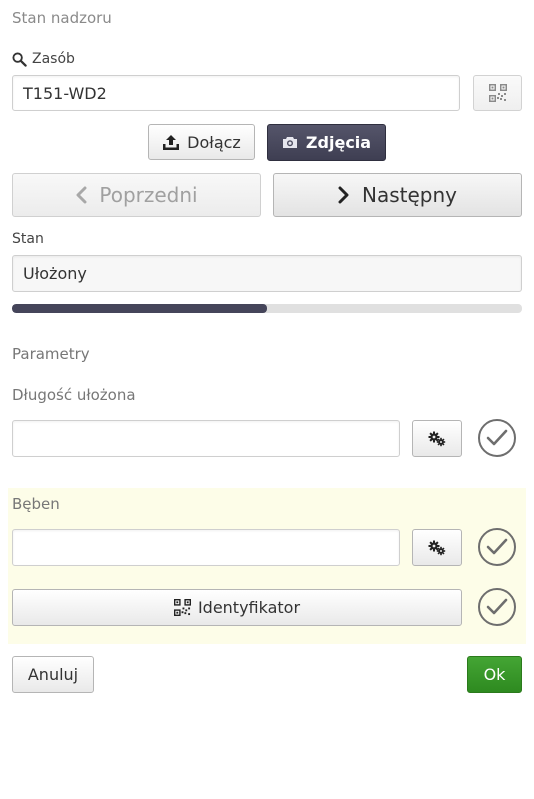 Image resolution: width=534 pixels, height=799 pixels. What do you see at coordinates (409, 195) in the screenshot?
I see `next-label: Następny` at bounding box center [409, 195].